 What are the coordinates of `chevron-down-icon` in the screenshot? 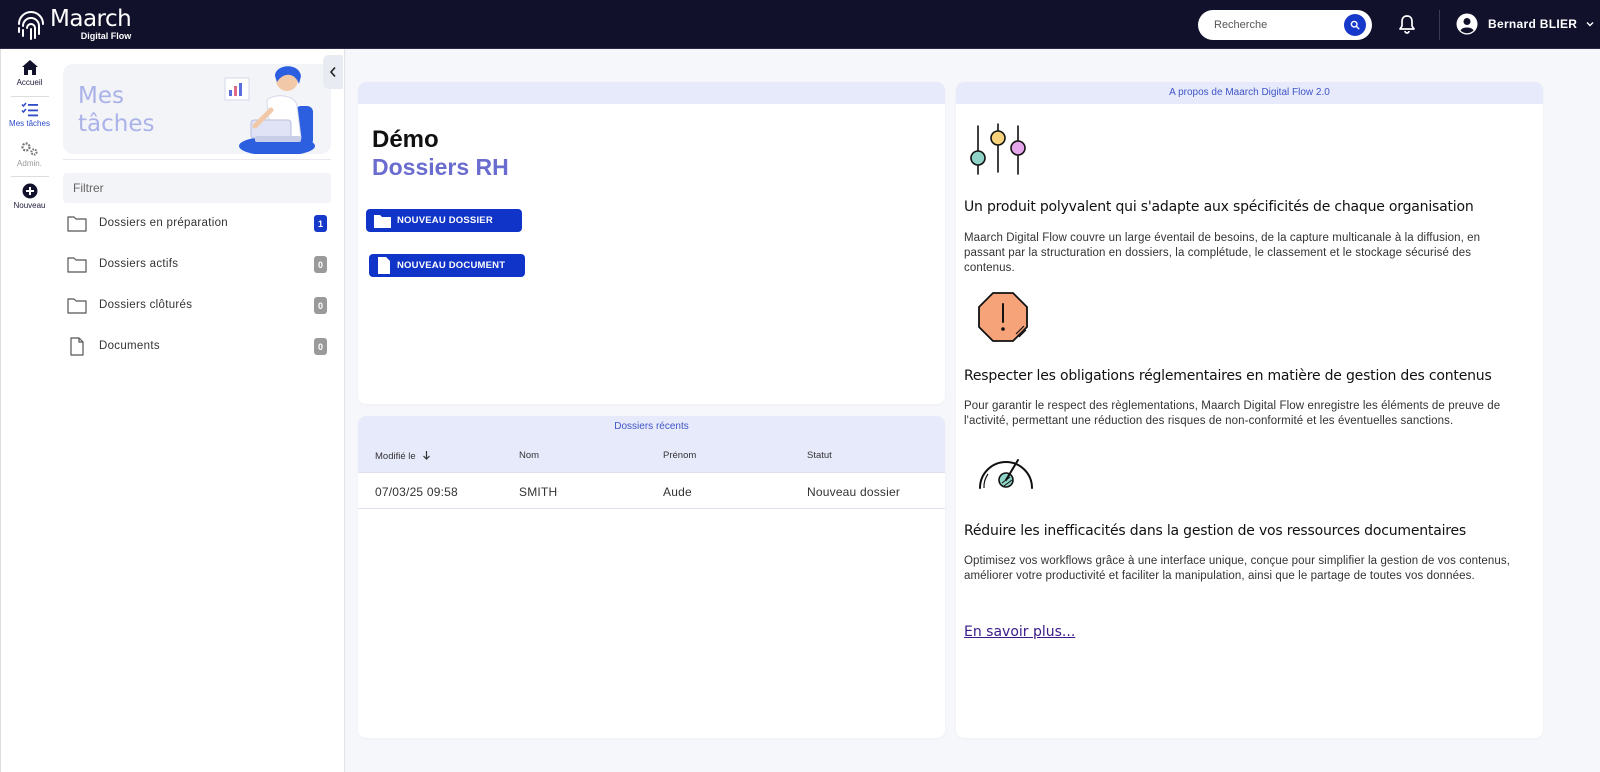 It's located at (1590, 24).